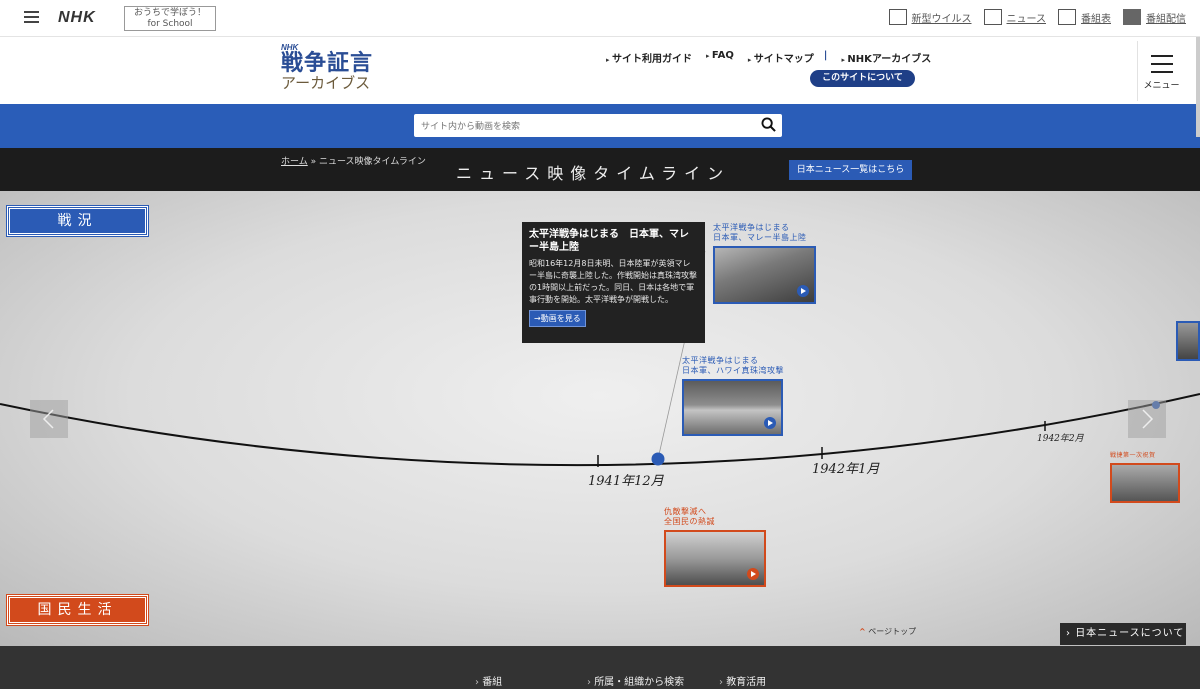 The image size is (1200, 689). What do you see at coordinates (372, 162) in the screenshot?
I see `breadcrumb-current: ニュース映像タイムライン` at bounding box center [372, 162].